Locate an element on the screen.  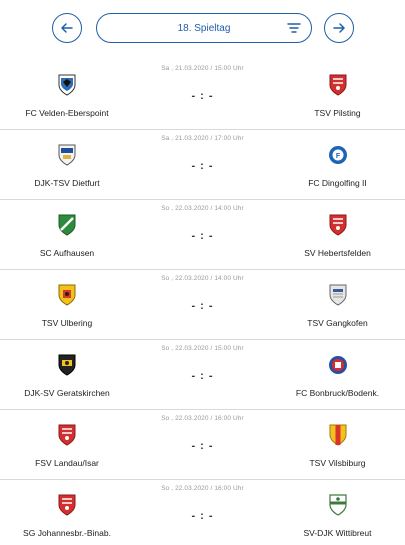
away-team: TSV Gangkofen is located at coordinates (337, 309).